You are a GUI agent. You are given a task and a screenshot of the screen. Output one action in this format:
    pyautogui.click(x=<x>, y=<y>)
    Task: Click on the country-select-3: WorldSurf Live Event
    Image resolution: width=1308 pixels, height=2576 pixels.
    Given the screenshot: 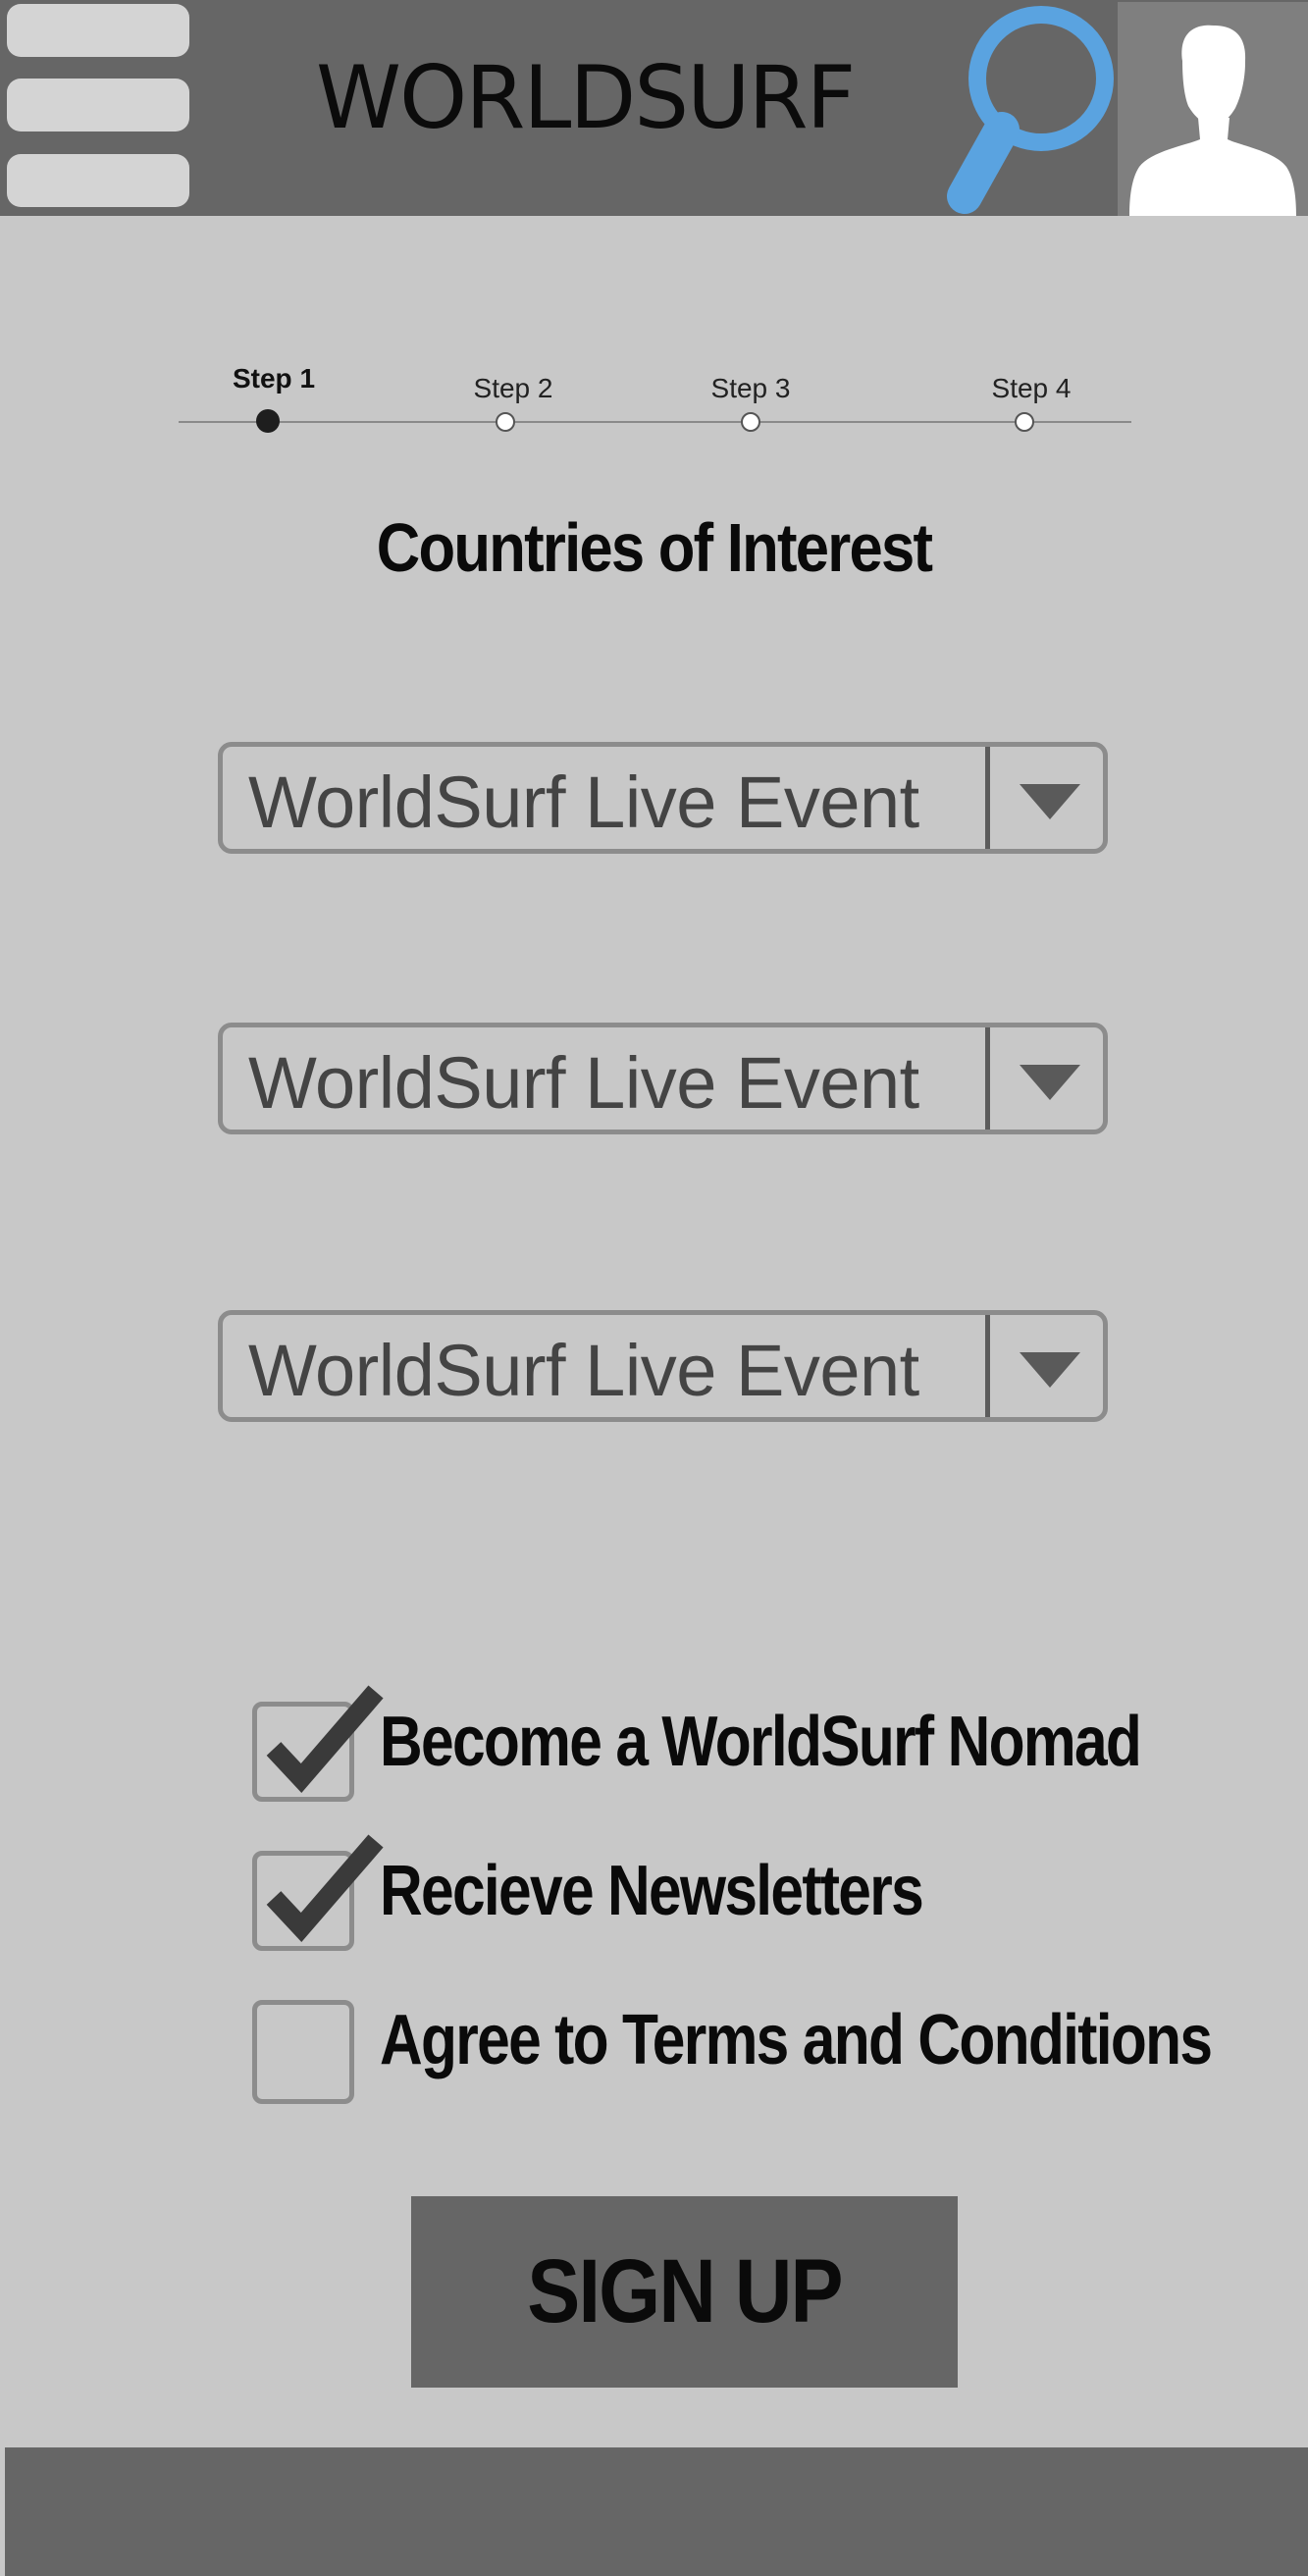 What is the action you would take?
    pyautogui.click(x=663, y=1366)
    